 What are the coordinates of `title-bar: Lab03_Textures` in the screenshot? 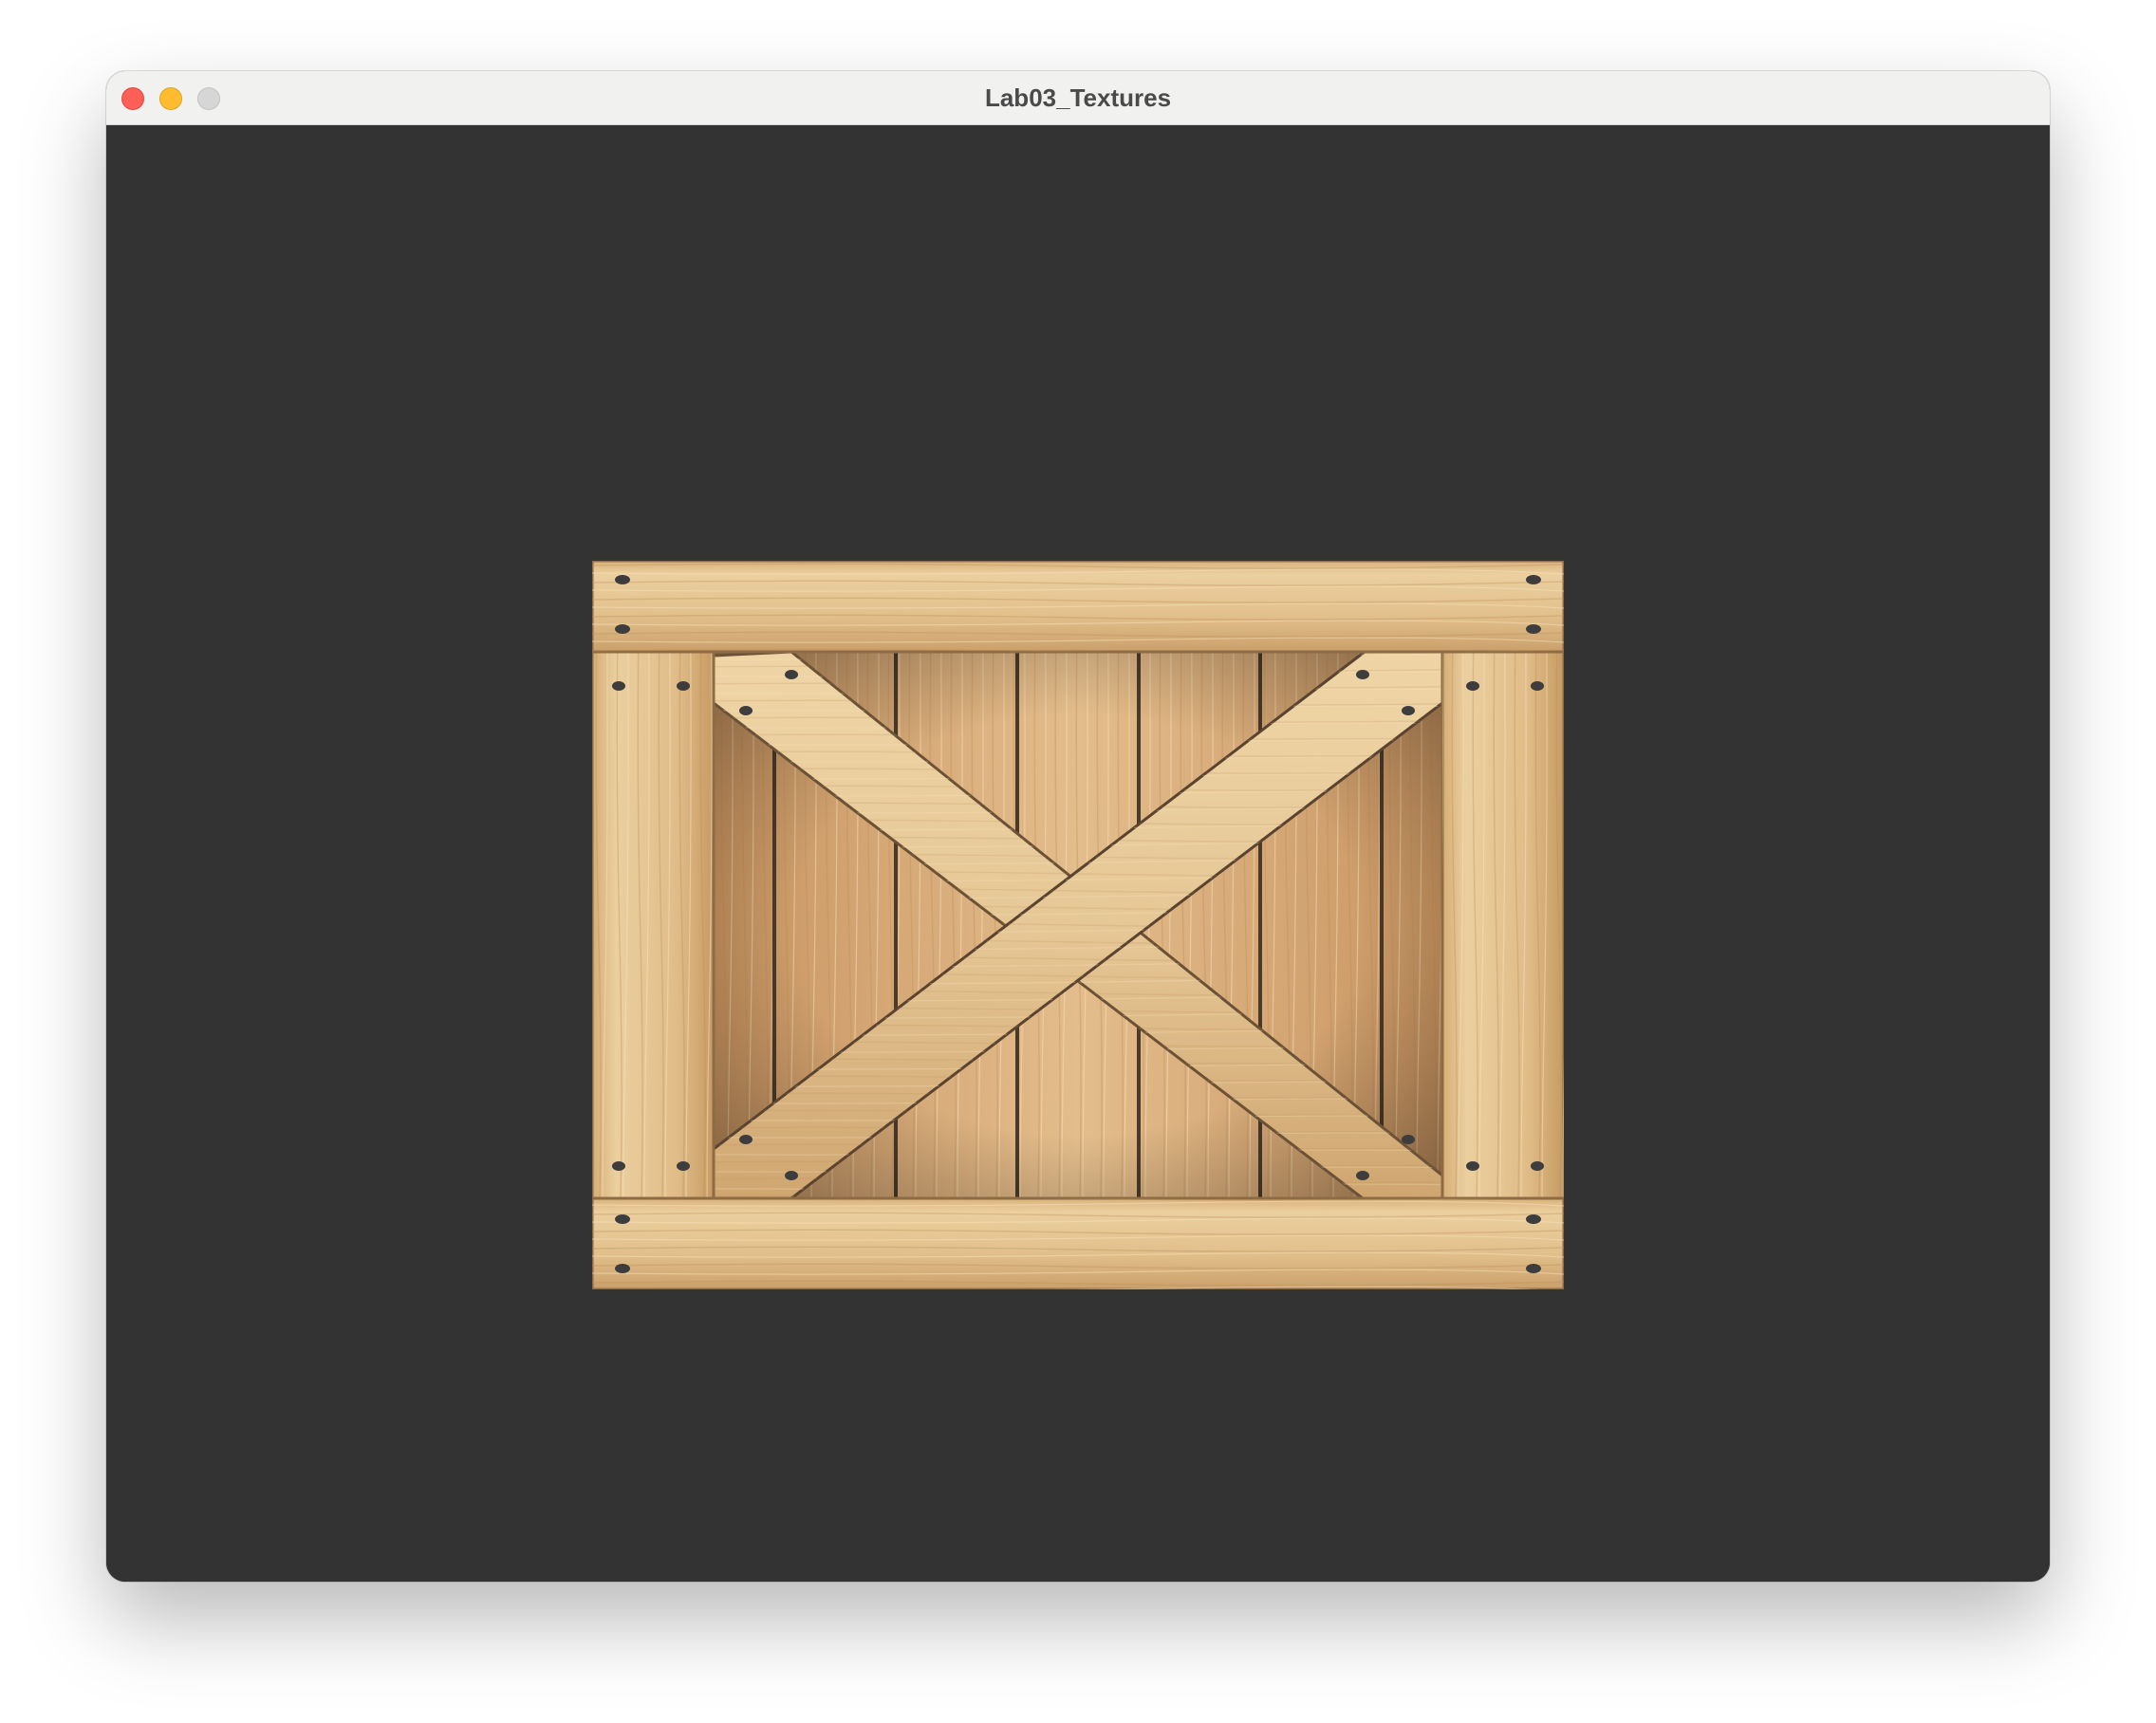 It's located at (1078, 98).